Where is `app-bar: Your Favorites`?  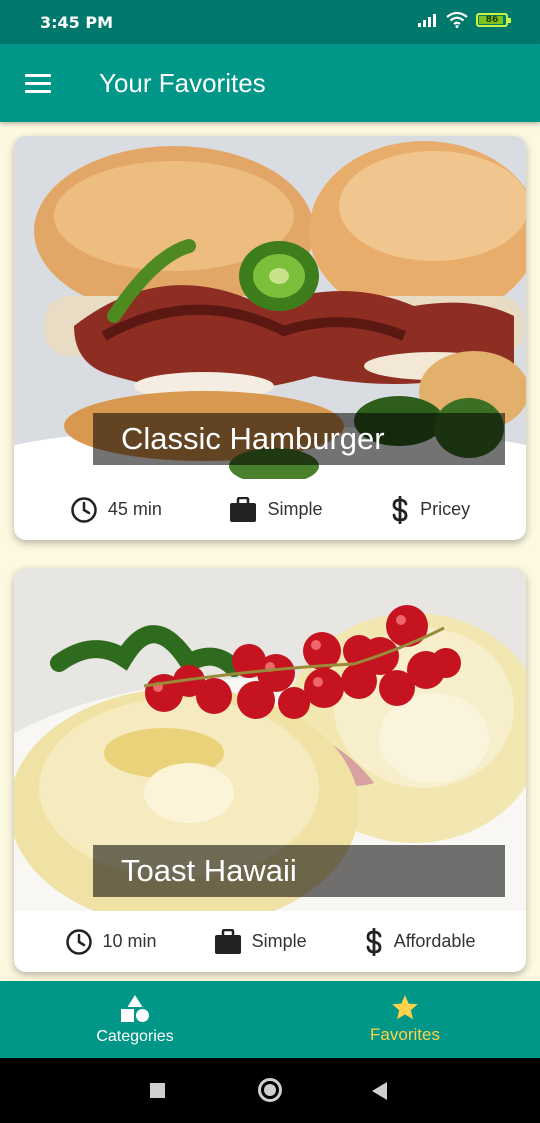 app-bar: Your Favorites is located at coordinates (270, 83).